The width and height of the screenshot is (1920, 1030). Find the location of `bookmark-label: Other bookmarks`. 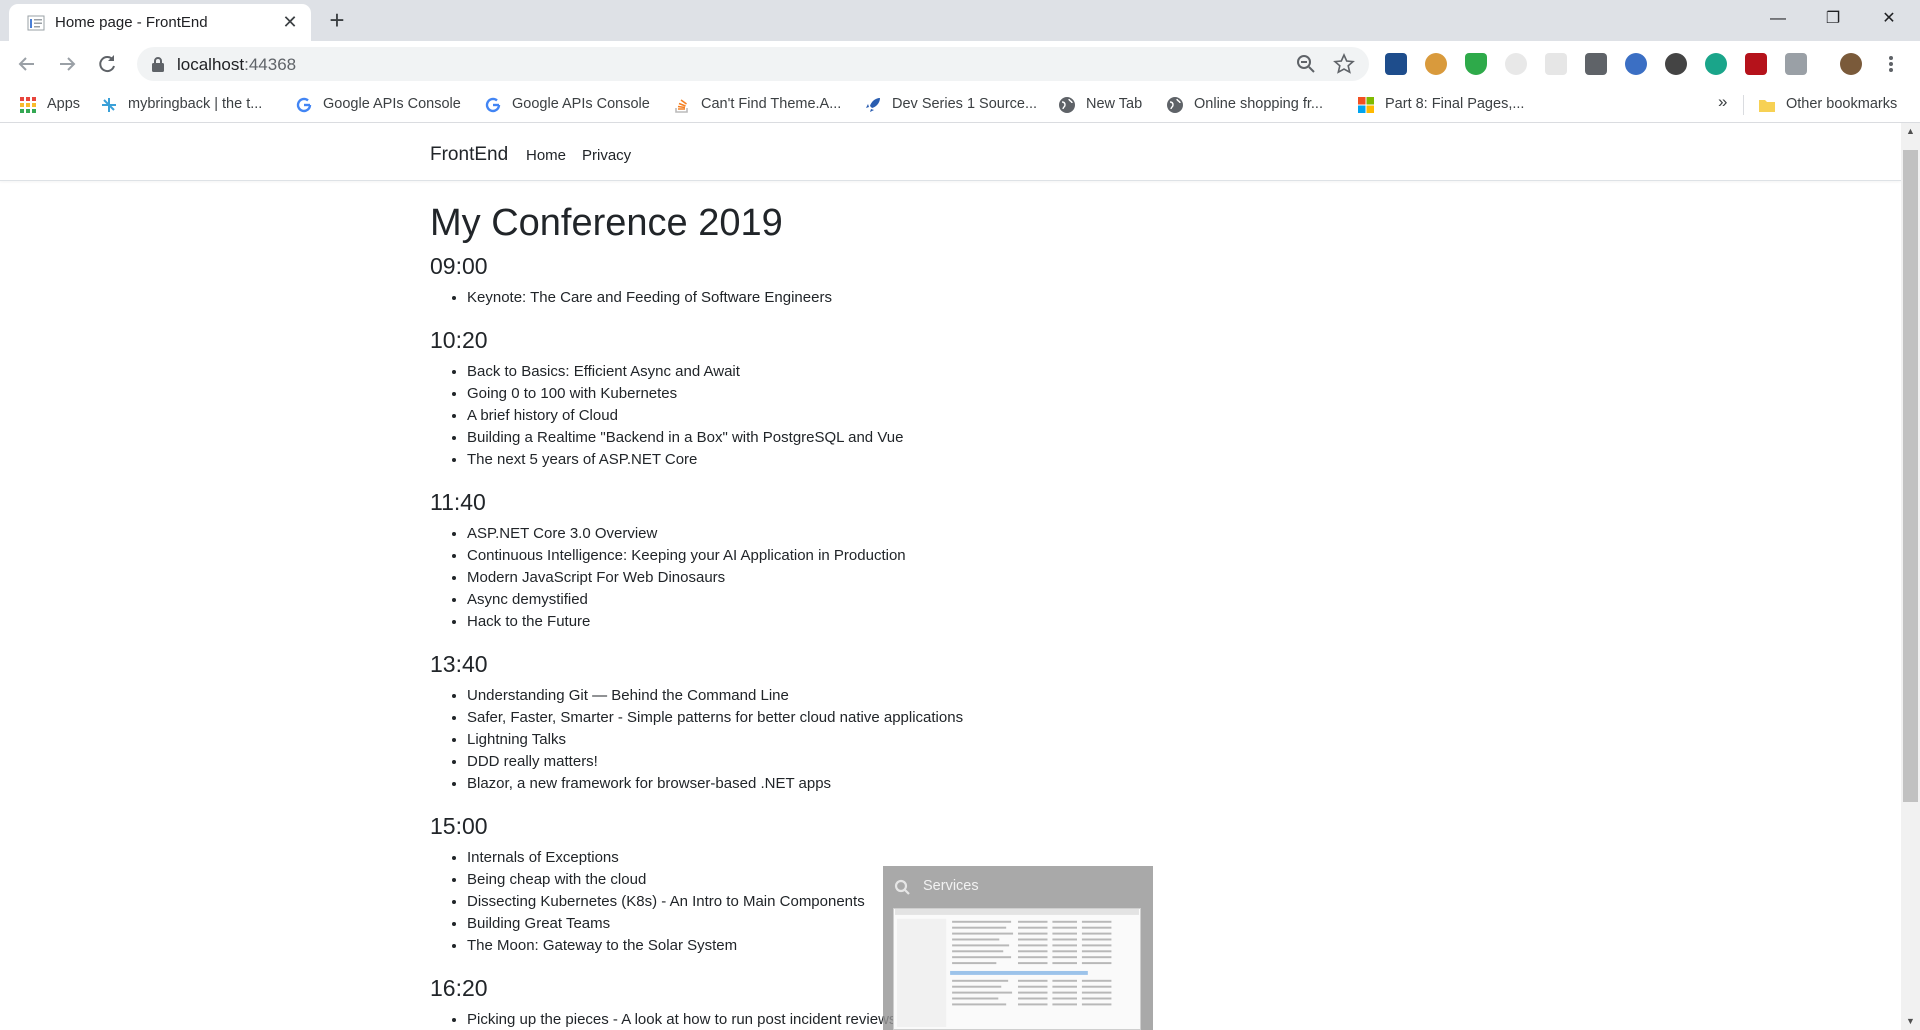

bookmark-label: Other bookmarks is located at coordinates (1842, 104).